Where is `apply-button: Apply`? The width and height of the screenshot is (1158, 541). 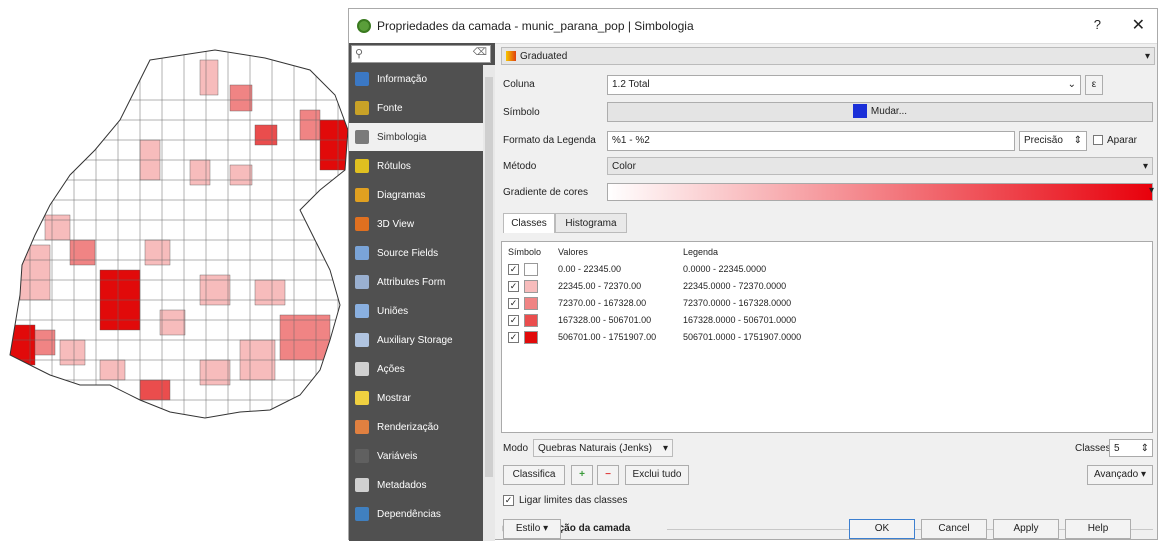 apply-button: Apply is located at coordinates (1026, 529).